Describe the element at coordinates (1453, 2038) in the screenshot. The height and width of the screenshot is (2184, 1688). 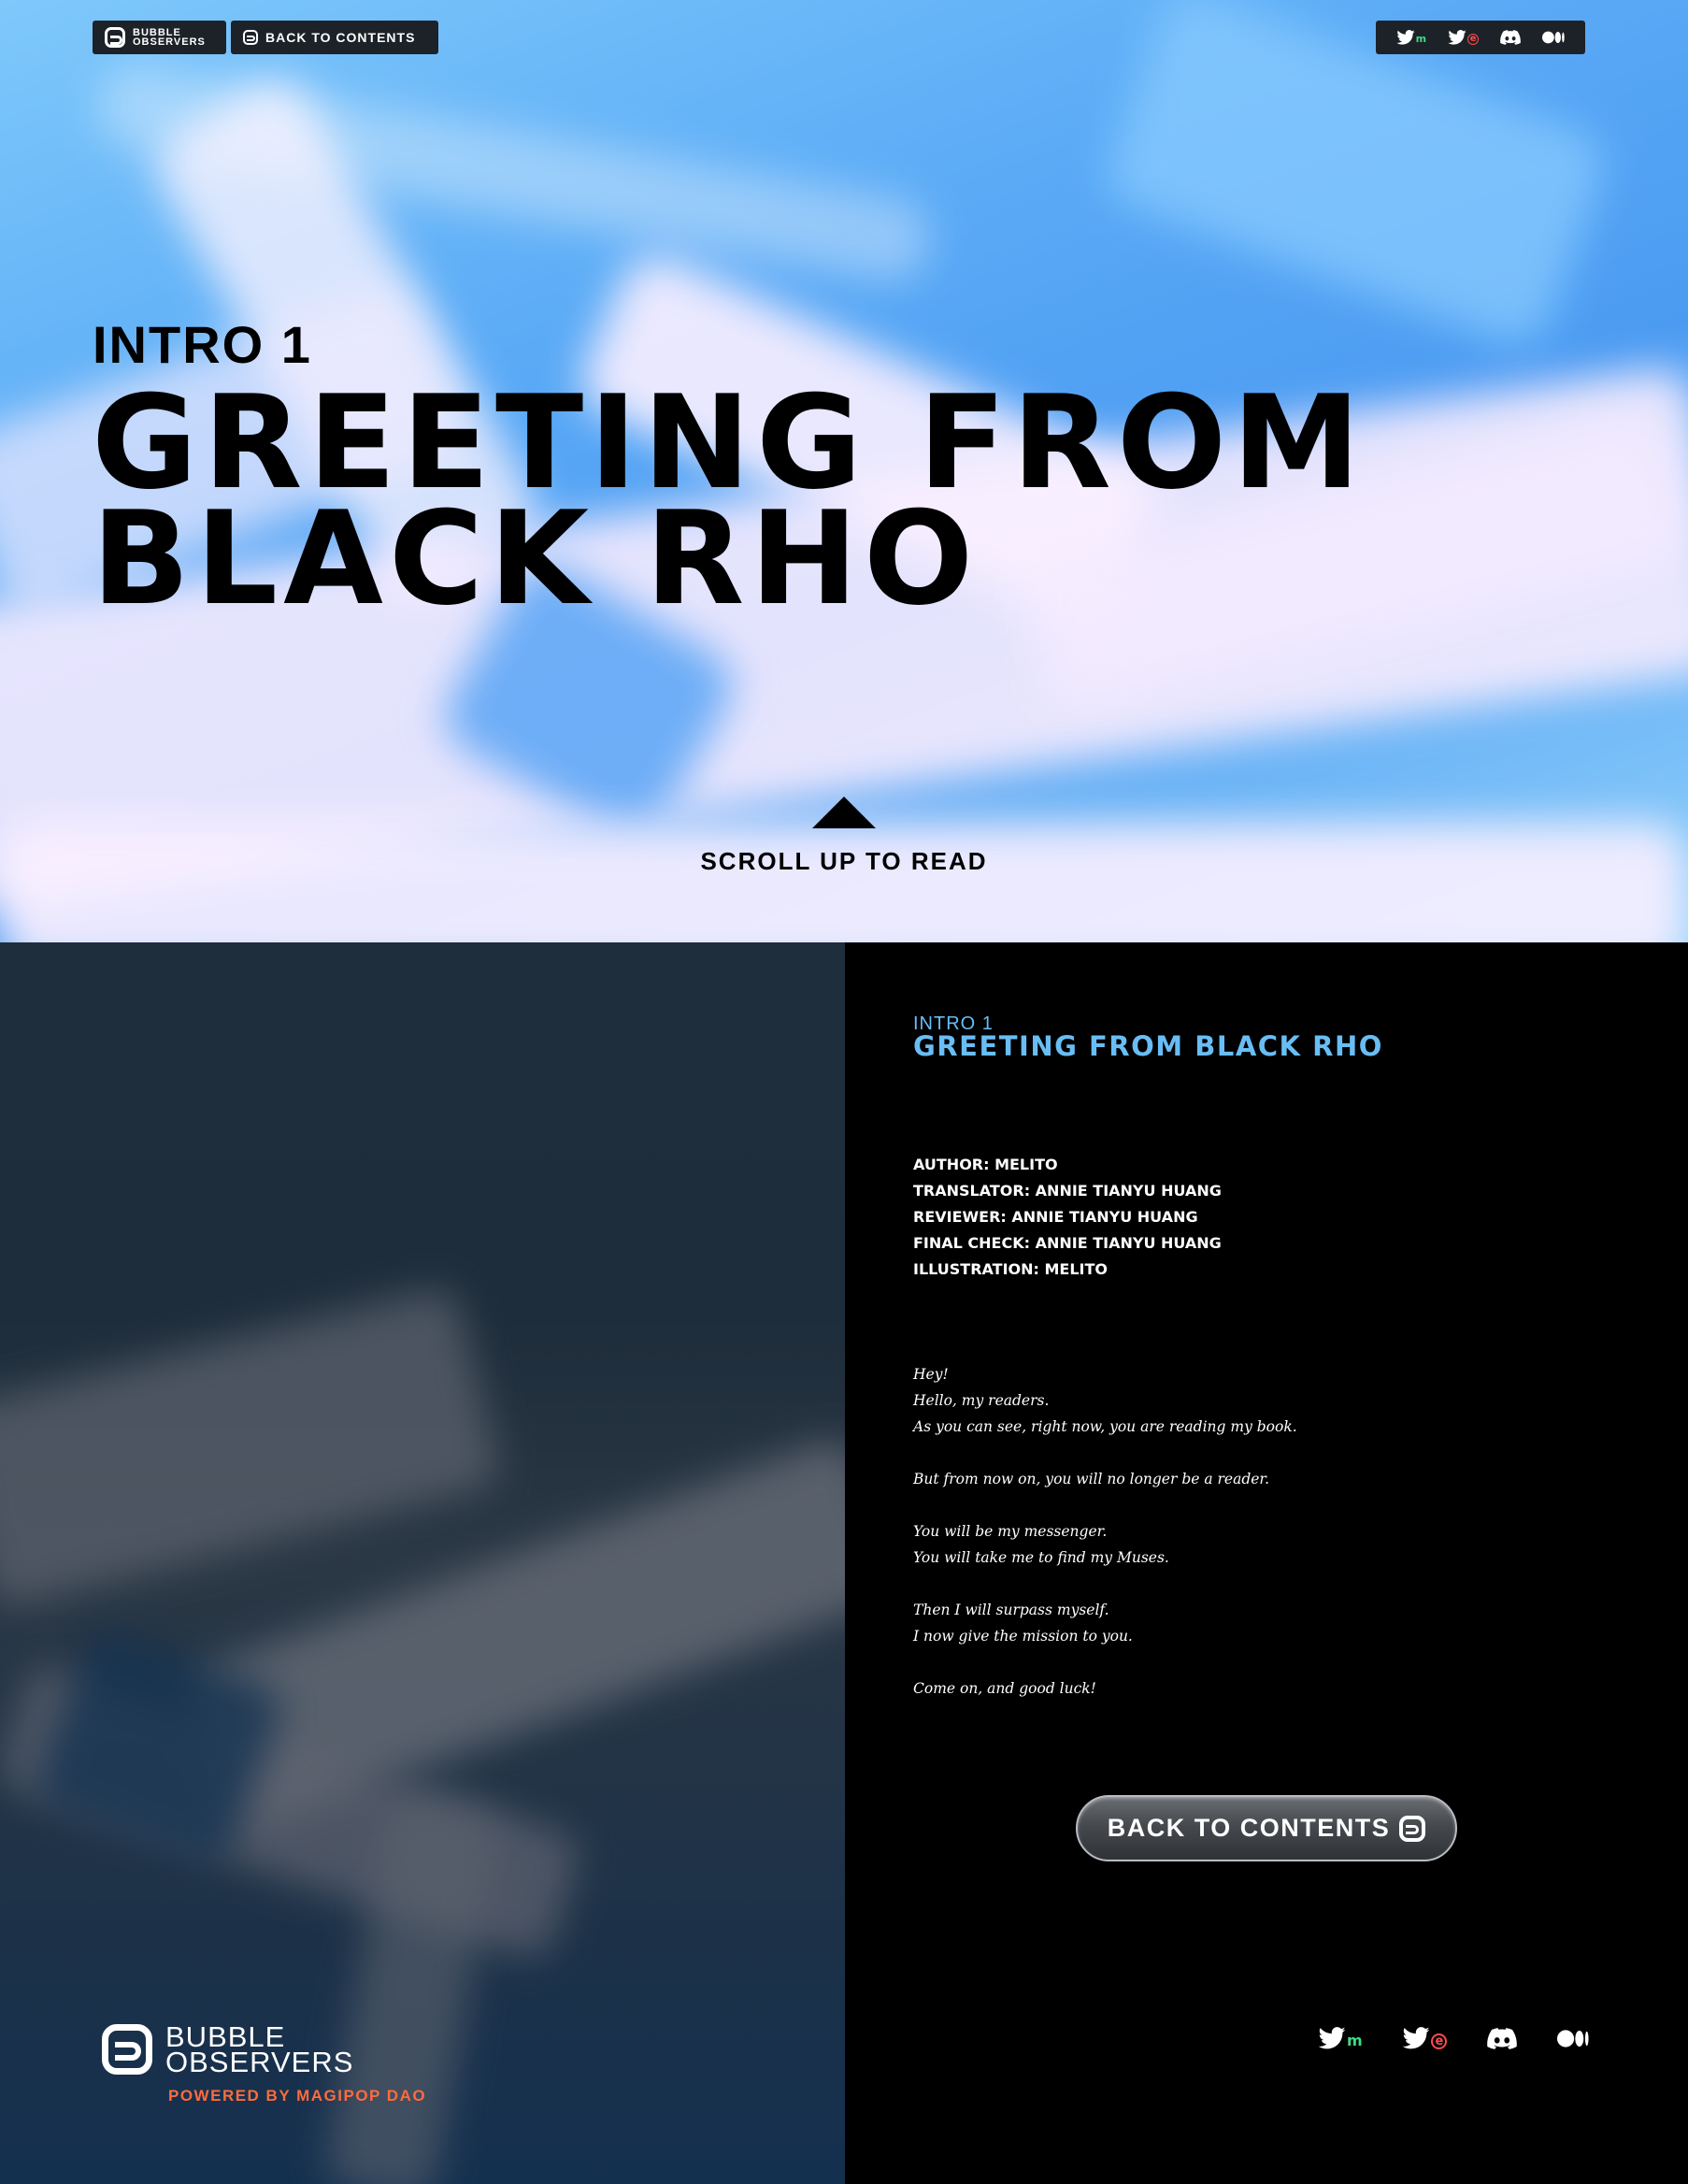
I see `footer-social-links: m e` at that location.